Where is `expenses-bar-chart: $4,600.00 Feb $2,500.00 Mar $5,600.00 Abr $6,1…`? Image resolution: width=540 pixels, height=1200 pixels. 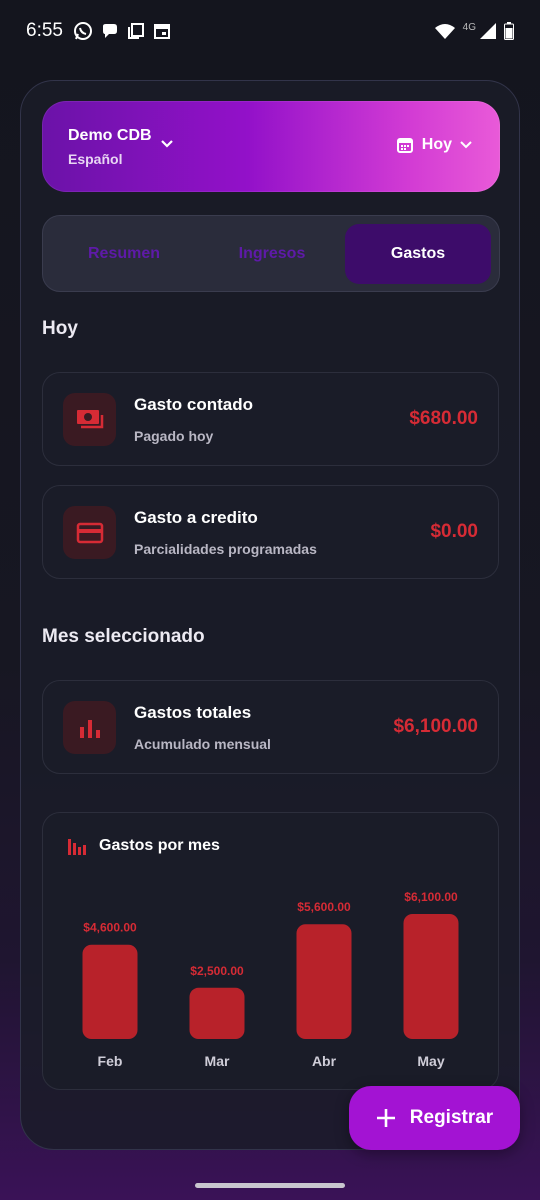 expenses-bar-chart: $4,600.00 Feb $2,500.00 Mar $5,600.00 Abr $6,1… is located at coordinates (270, 979).